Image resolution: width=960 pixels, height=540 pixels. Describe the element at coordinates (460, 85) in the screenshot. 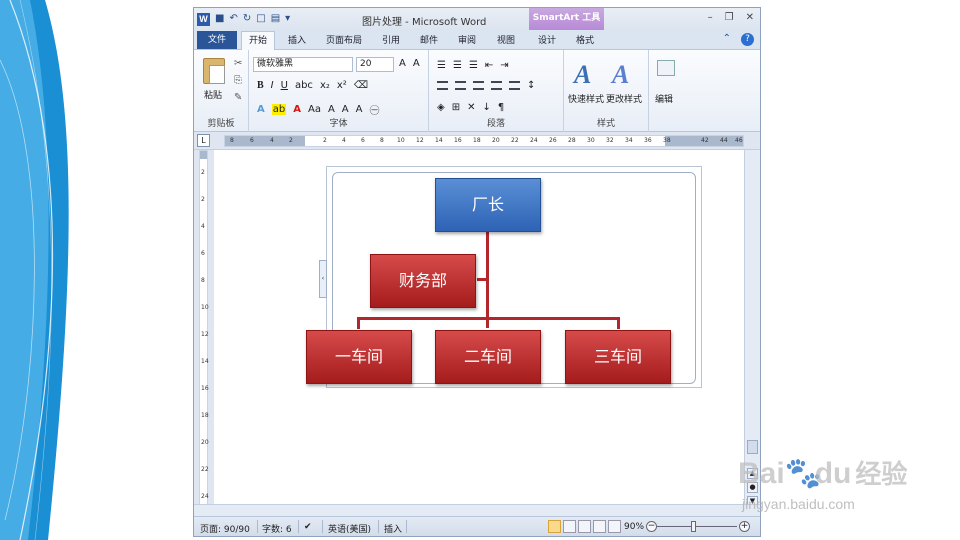

I see `align-center-icon` at that location.